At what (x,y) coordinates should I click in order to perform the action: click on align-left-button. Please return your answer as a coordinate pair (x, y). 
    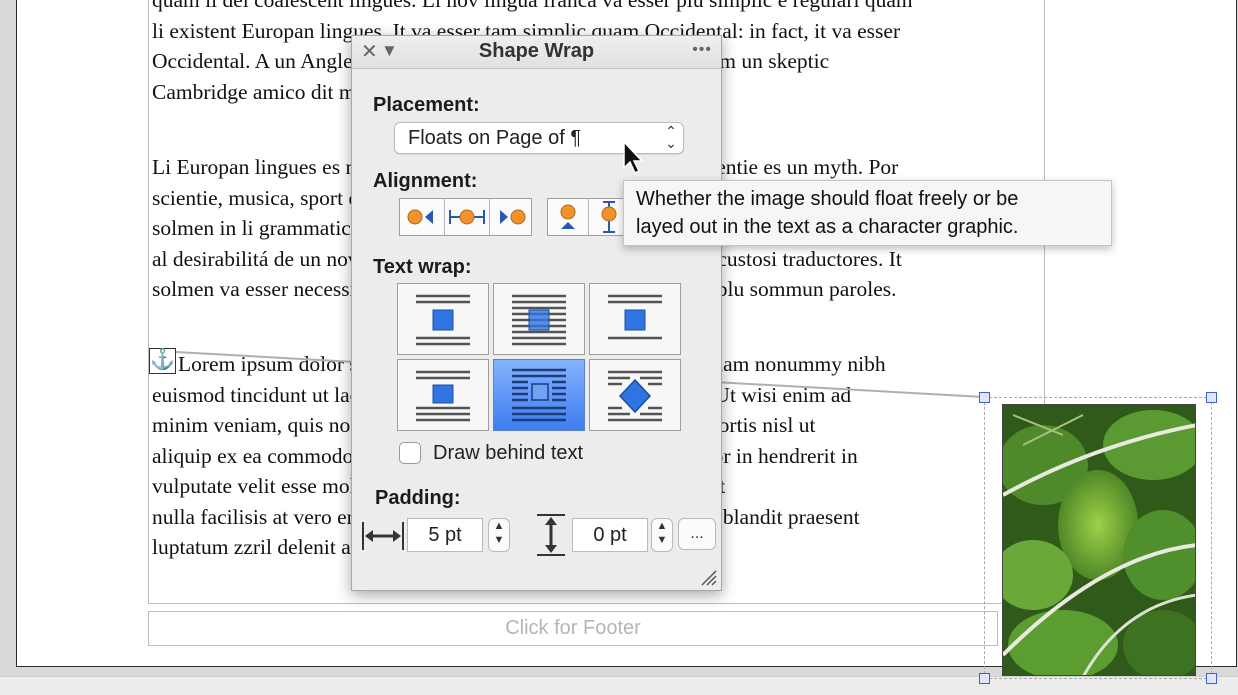
    Looking at the image, I should click on (422, 217).